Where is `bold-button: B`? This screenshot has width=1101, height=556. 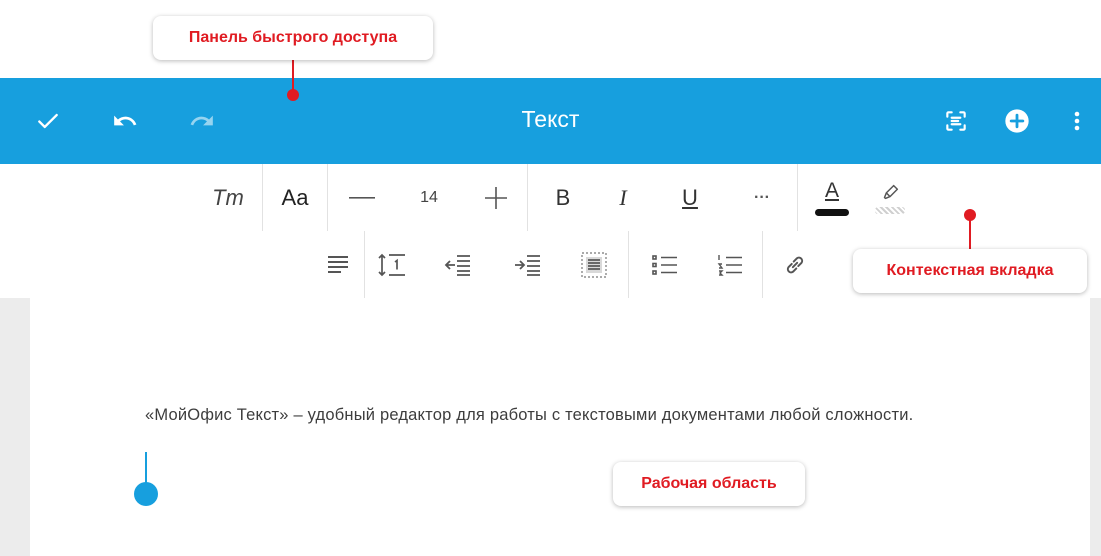
bold-button: B is located at coordinates (563, 198).